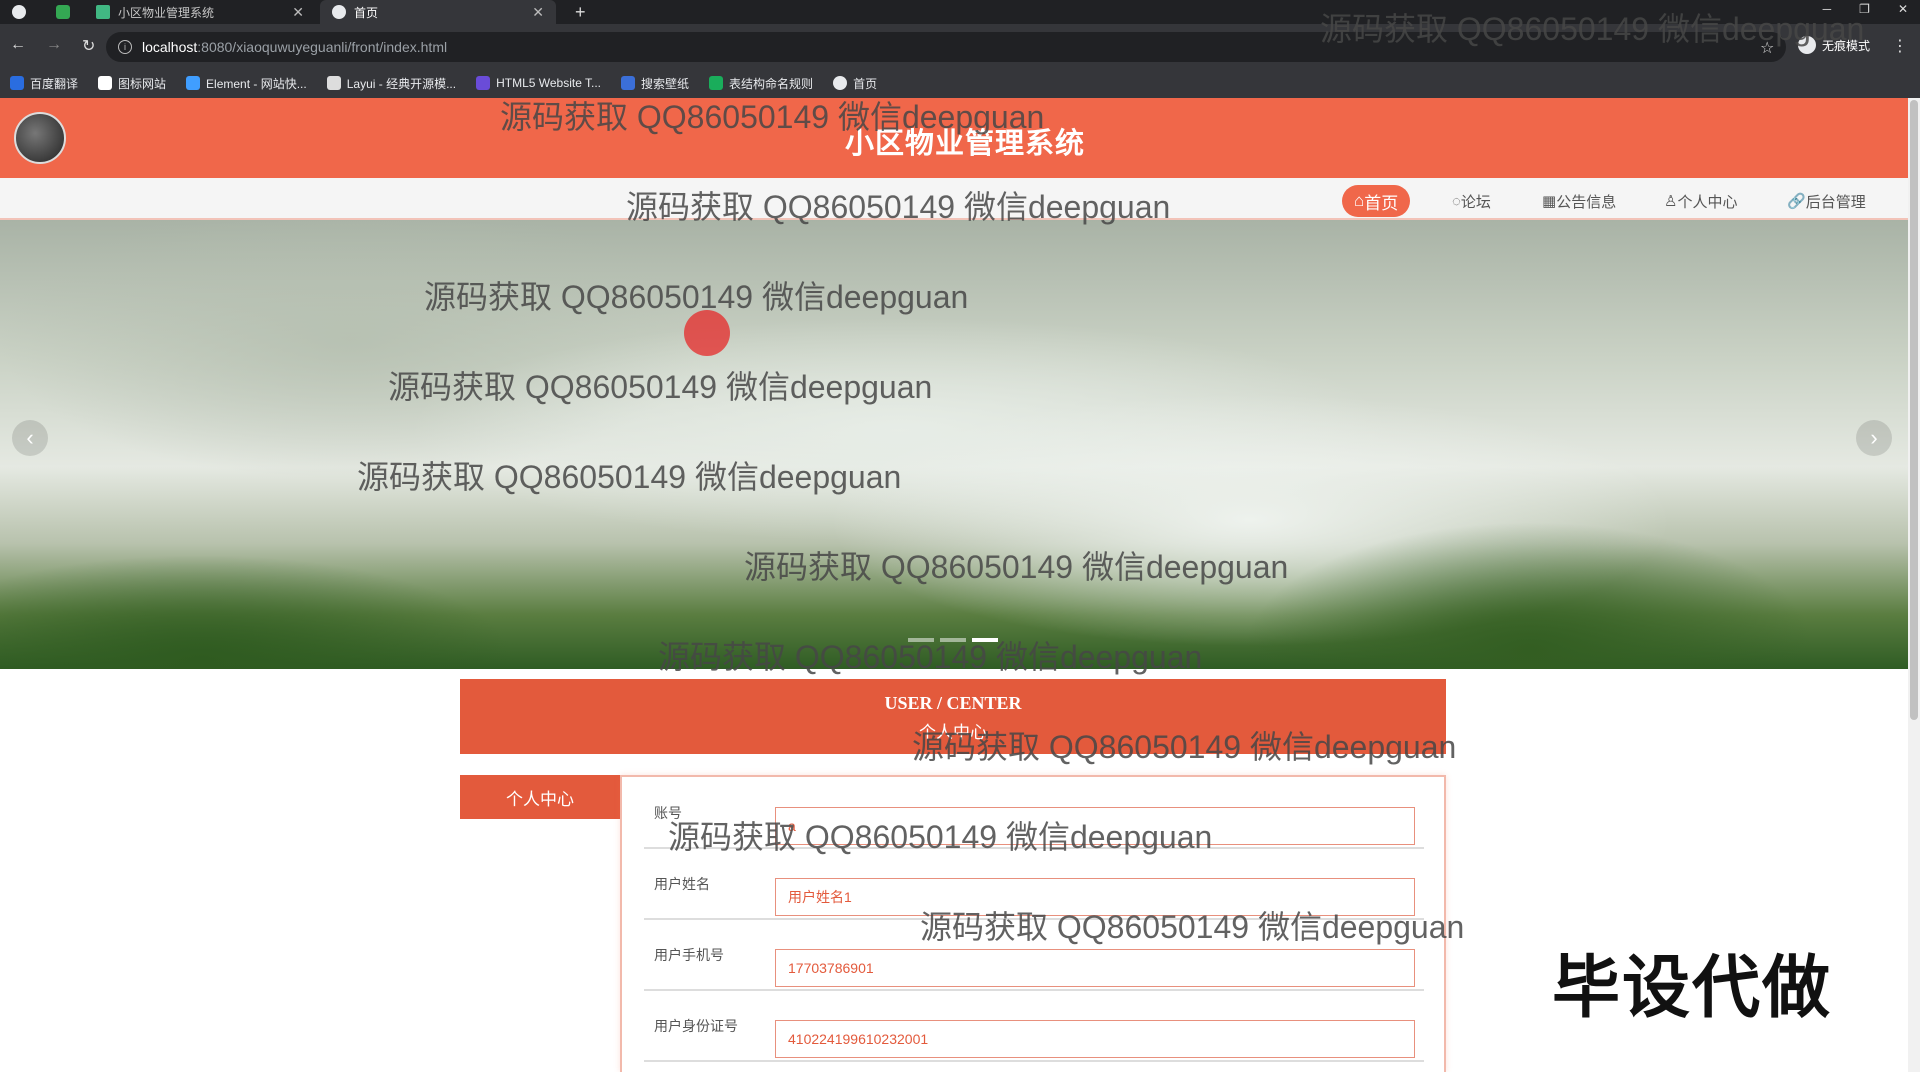 This screenshot has height=1072, width=1920. Describe the element at coordinates (1456, 201) in the screenshot. I see `chat-icon: ◌` at that location.